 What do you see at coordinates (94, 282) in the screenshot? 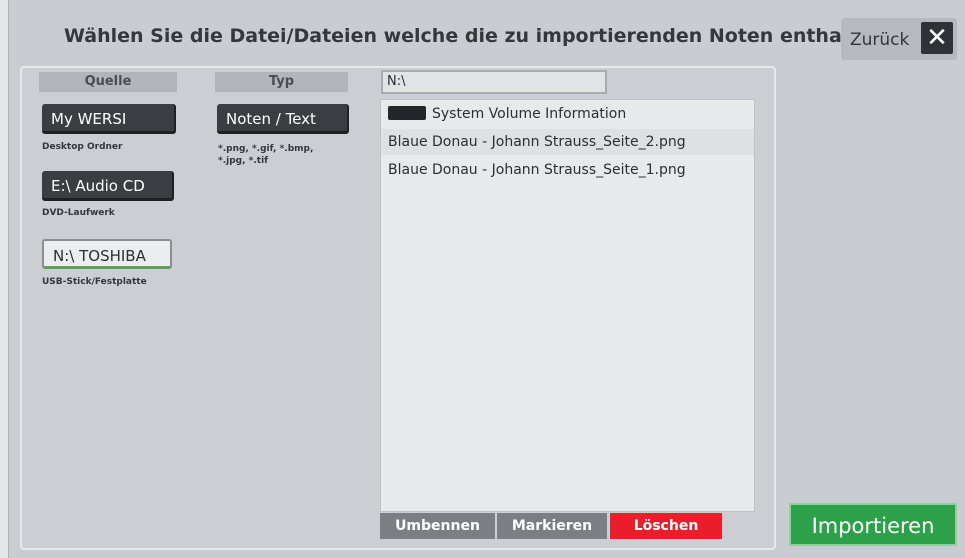
I see `source-toshiba-caption: USB-Stick/Festplatte` at bounding box center [94, 282].